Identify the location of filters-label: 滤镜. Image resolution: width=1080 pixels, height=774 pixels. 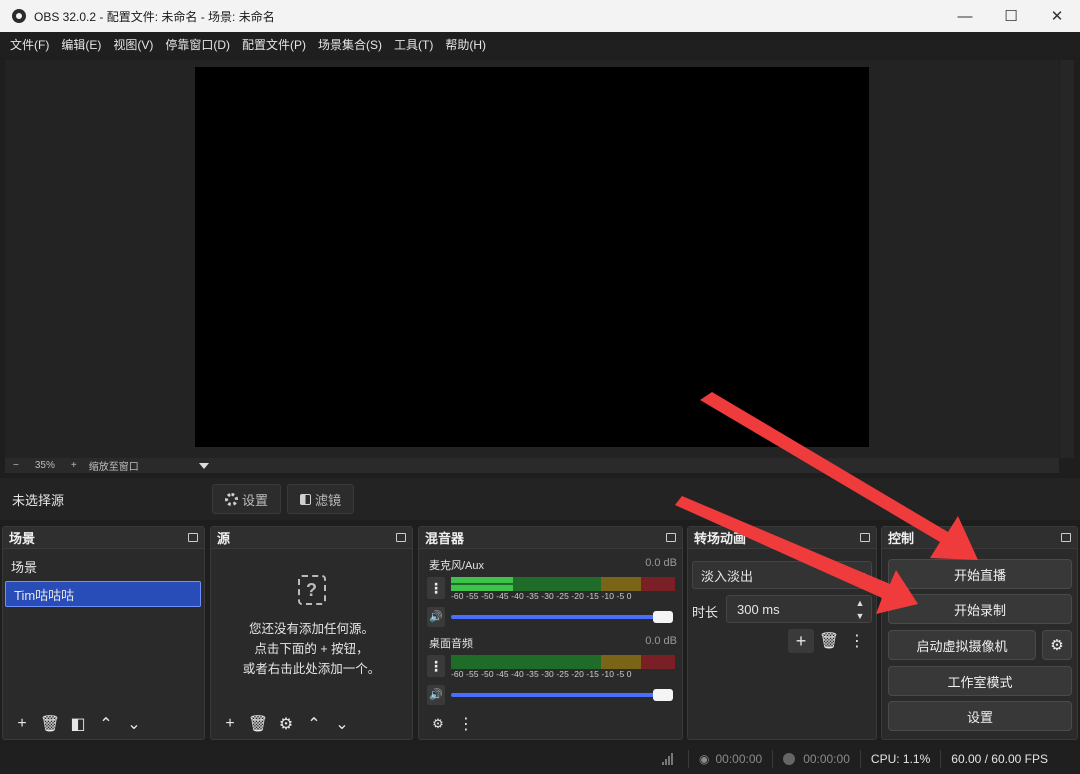
(328, 500).